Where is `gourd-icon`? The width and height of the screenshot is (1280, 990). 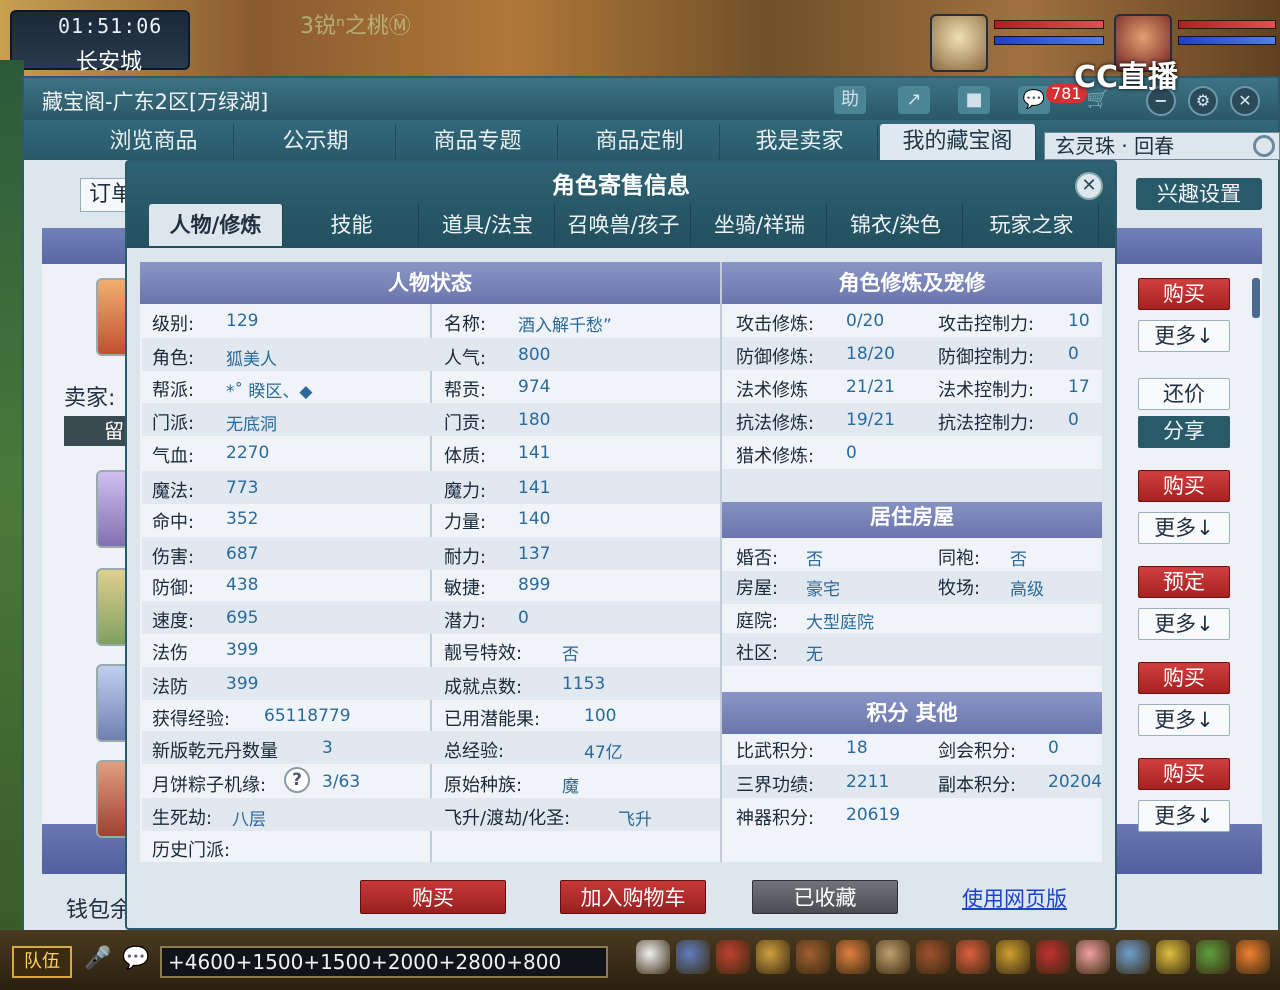
gourd-icon is located at coordinates (773, 957).